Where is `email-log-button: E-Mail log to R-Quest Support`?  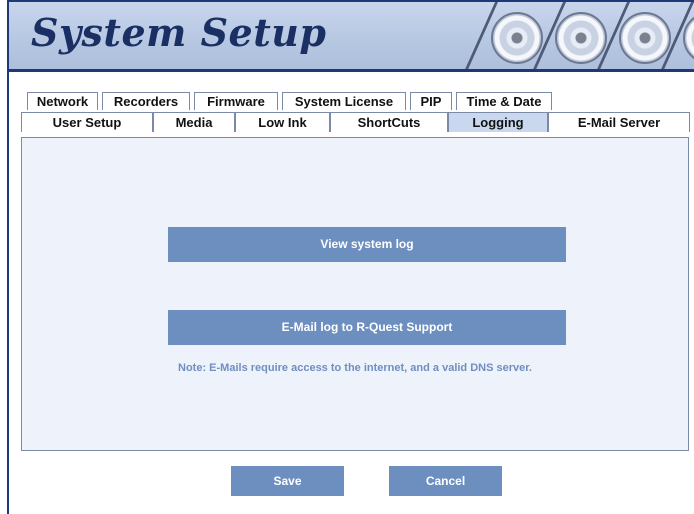
email-log-button: E-Mail log to R-Quest Support is located at coordinates (367, 327).